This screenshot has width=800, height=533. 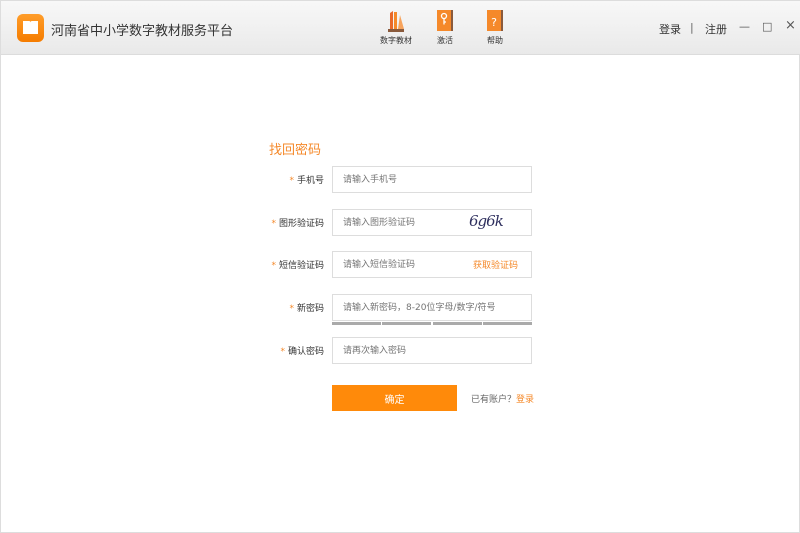 What do you see at coordinates (790, 25) in the screenshot?
I see `close-button: ×` at bounding box center [790, 25].